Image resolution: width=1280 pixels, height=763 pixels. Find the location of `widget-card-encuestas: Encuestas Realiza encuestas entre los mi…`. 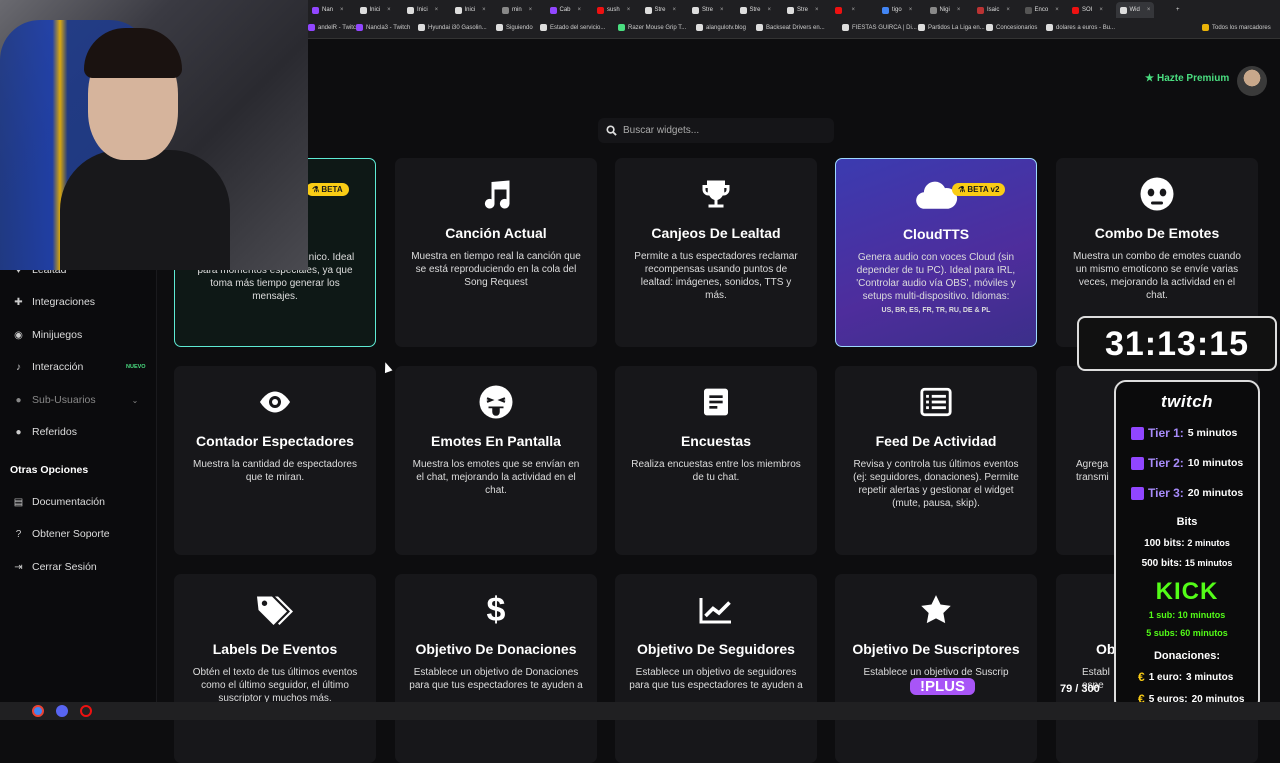

widget-card-encuestas: Encuestas Realiza encuestas entre los mi… is located at coordinates (716, 460).